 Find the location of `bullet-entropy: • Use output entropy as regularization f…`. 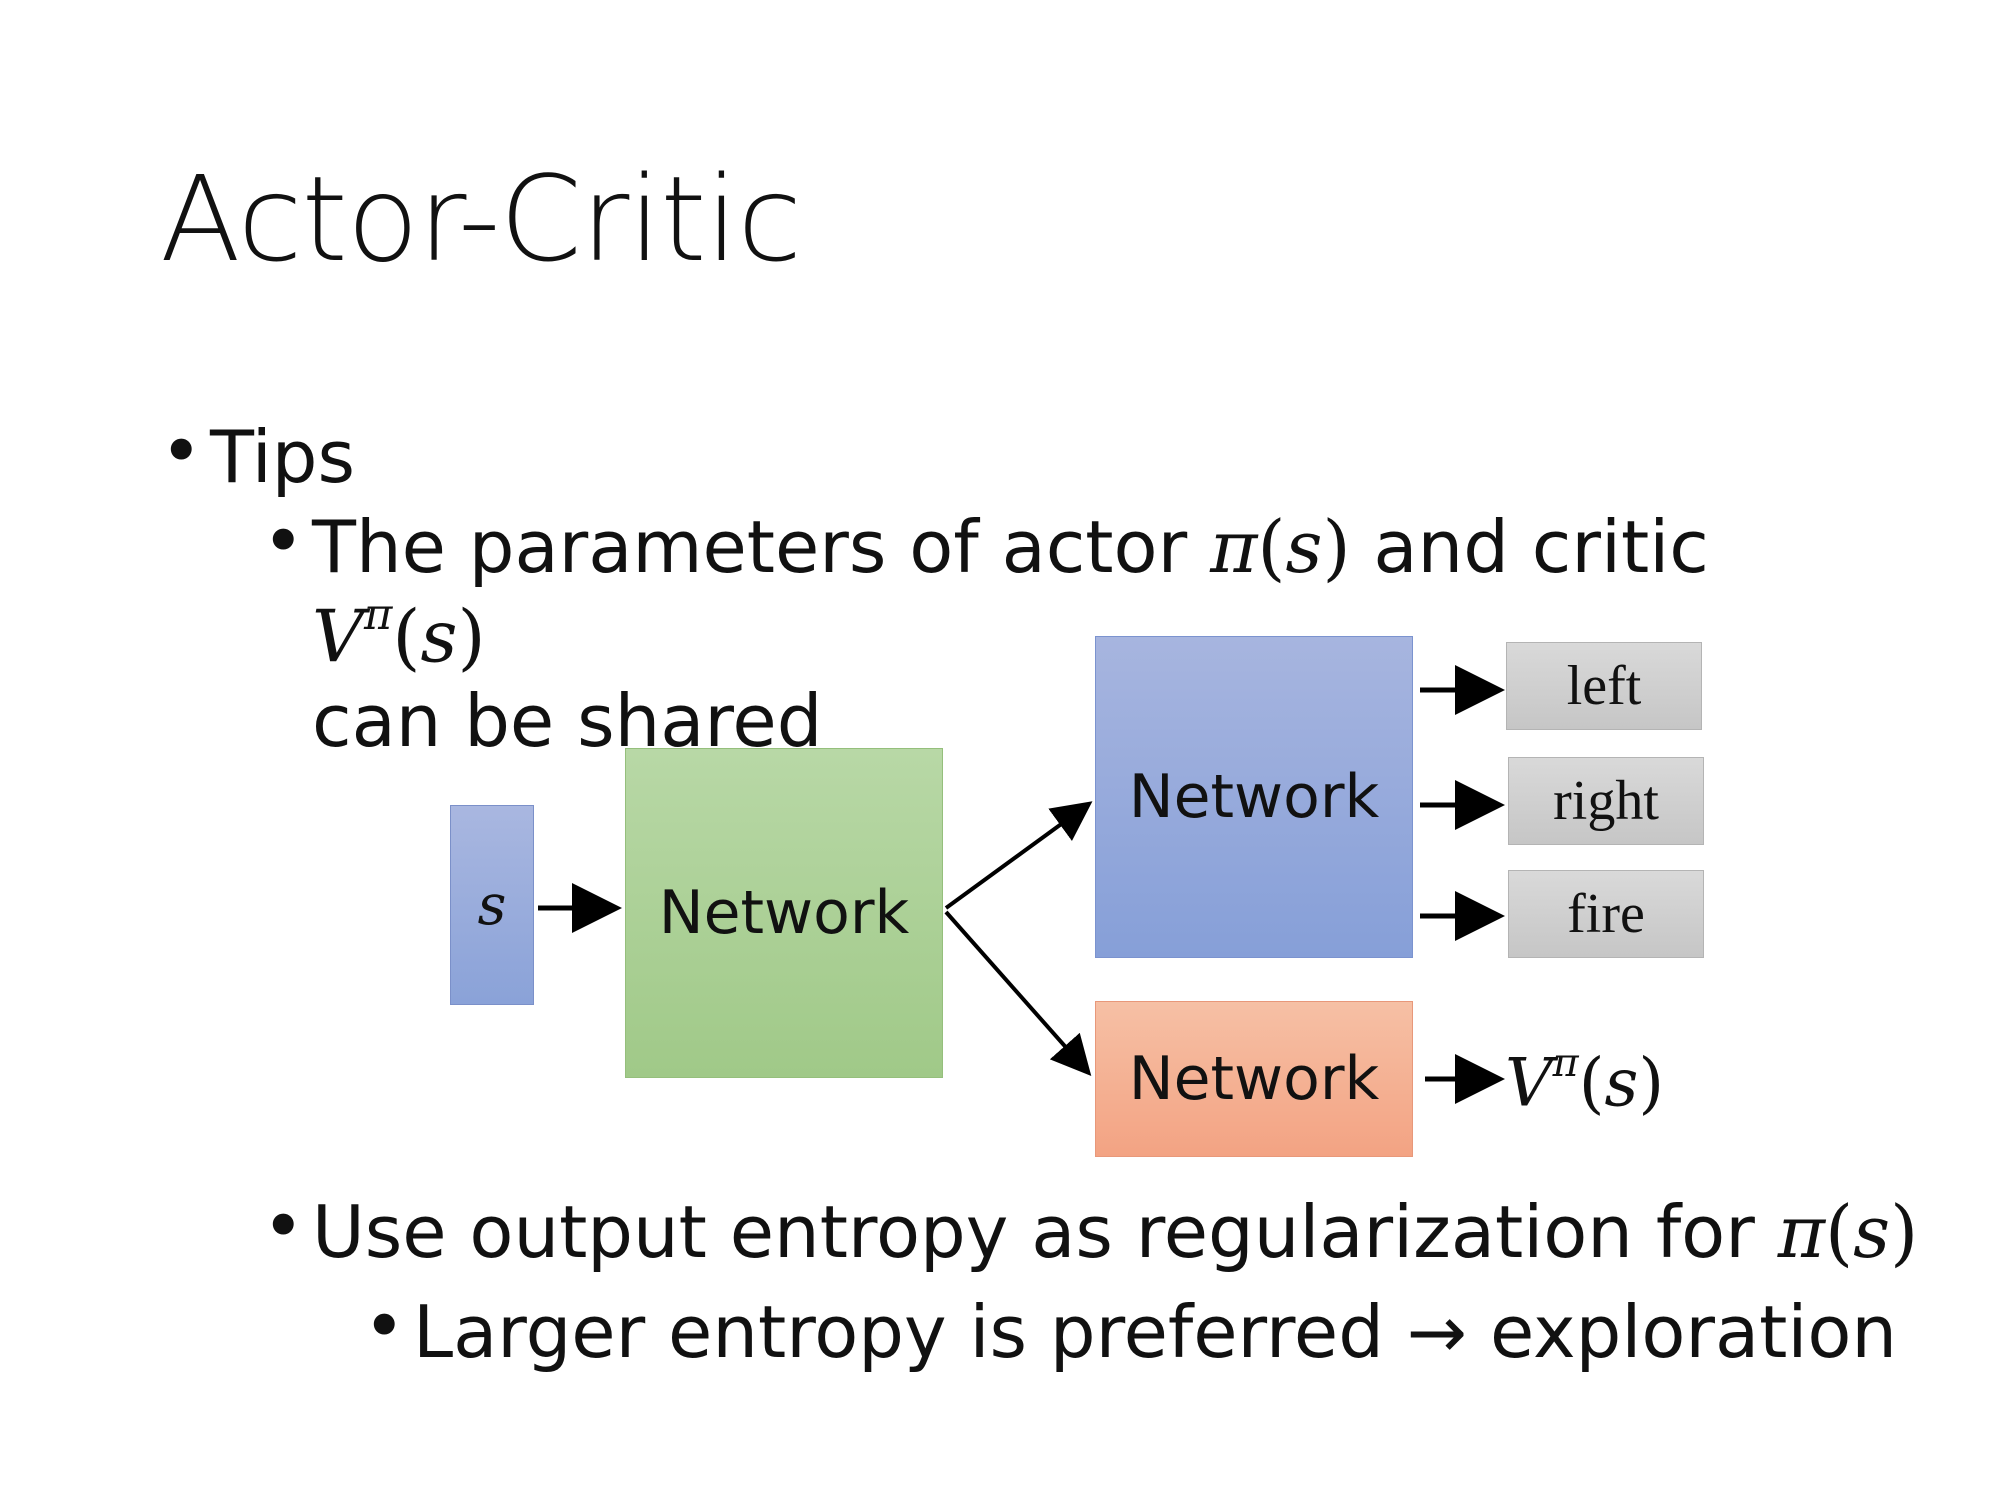

bullet-entropy: • Use output entropy as regularization f… is located at coordinates (1090, 1229).